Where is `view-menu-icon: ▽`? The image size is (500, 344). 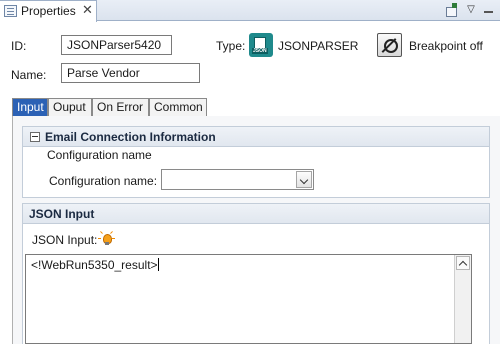
view-menu-icon: ▽ is located at coordinates (471, 10).